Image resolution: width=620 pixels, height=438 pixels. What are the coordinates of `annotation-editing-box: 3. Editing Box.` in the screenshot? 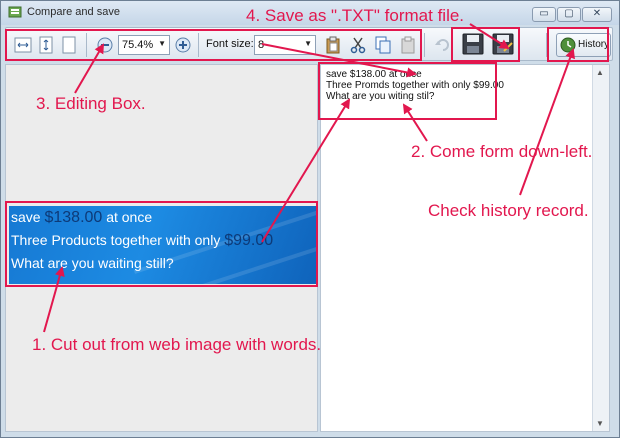 It's located at (91, 103).